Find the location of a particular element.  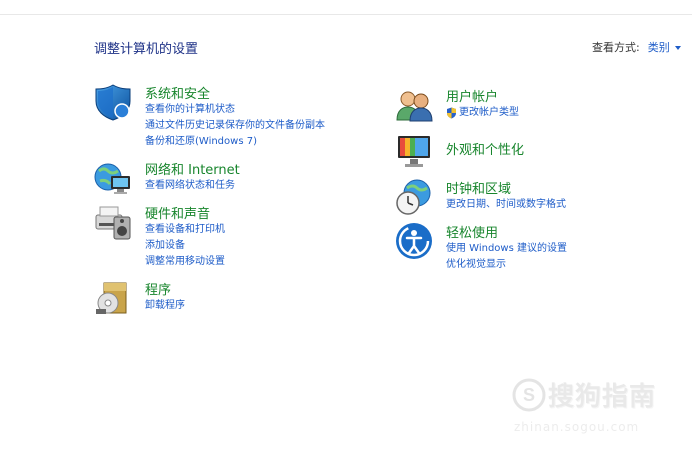

svg-text: S is located at coordinates (529, 395).